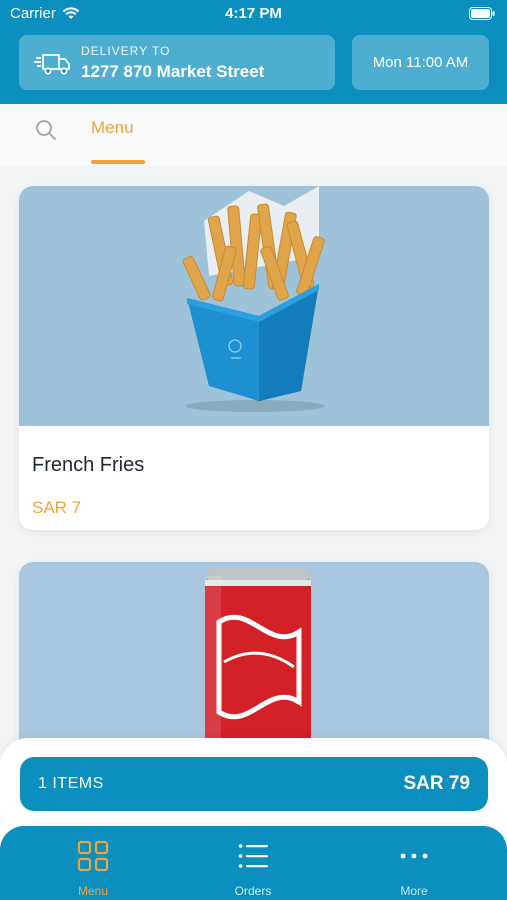  Describe the element at coordinates (414, 891) in the screenshot. I see `nav-label-more: More` at that location.